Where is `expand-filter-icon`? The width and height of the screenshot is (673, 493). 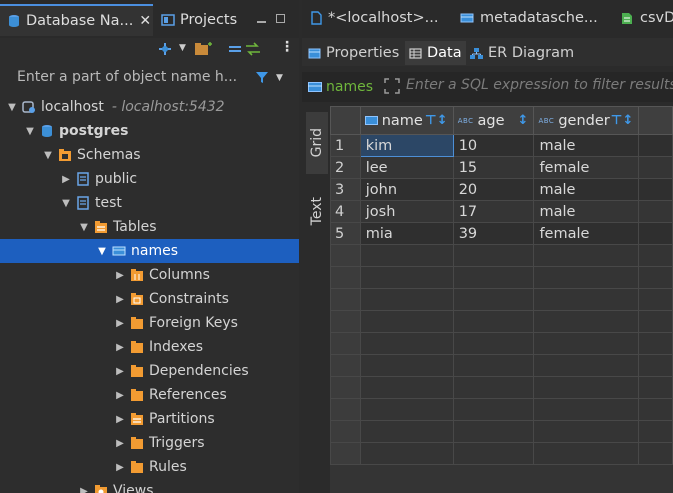
expand-filter-icon is located at coordinates (392, 86).